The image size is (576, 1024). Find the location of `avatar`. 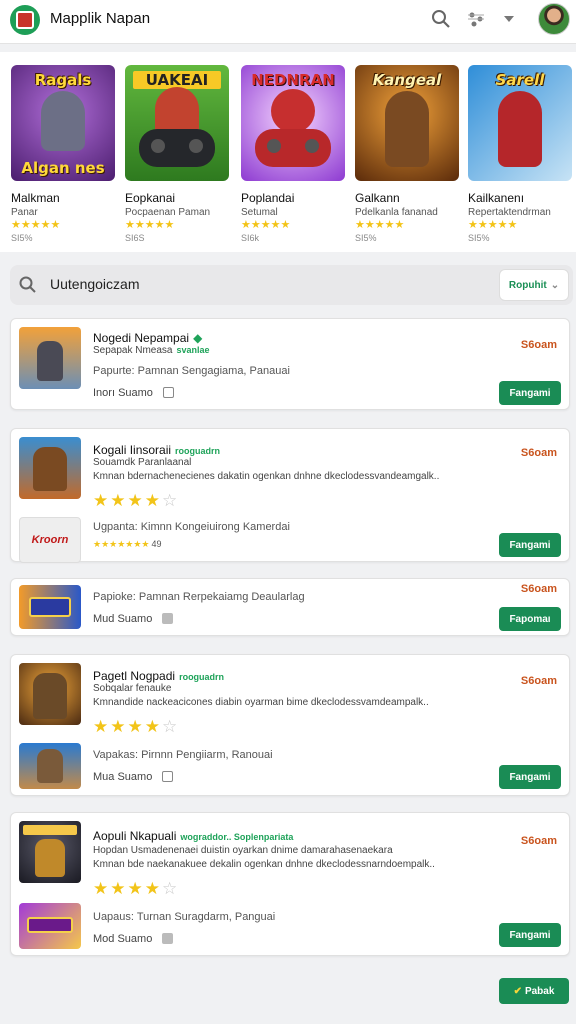

avatar is located at coordinates (554, 19).